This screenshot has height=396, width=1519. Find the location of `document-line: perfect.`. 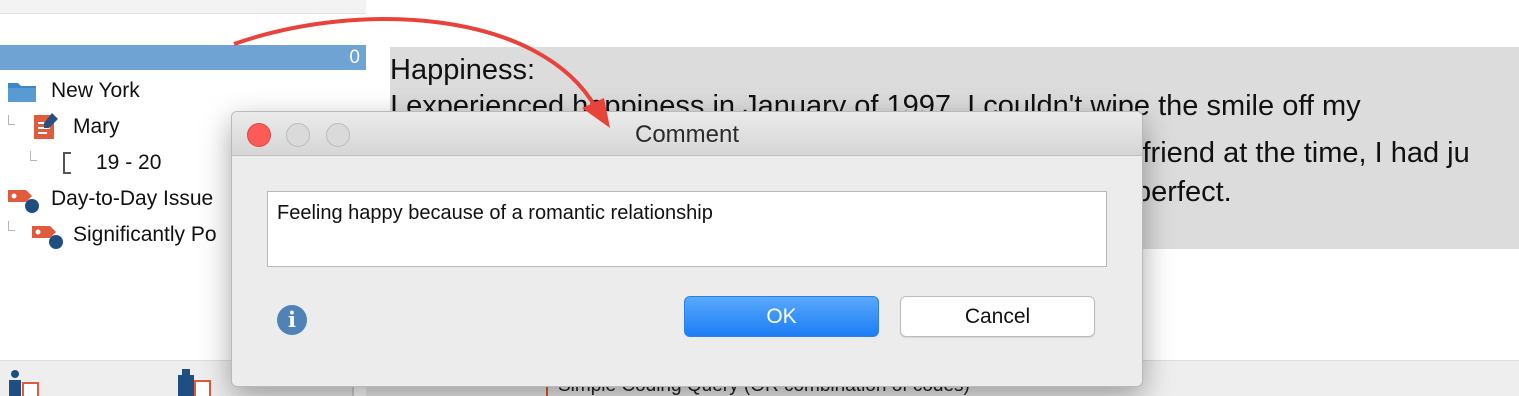

document-line: perfect. is located at coordinates (1183, 192).